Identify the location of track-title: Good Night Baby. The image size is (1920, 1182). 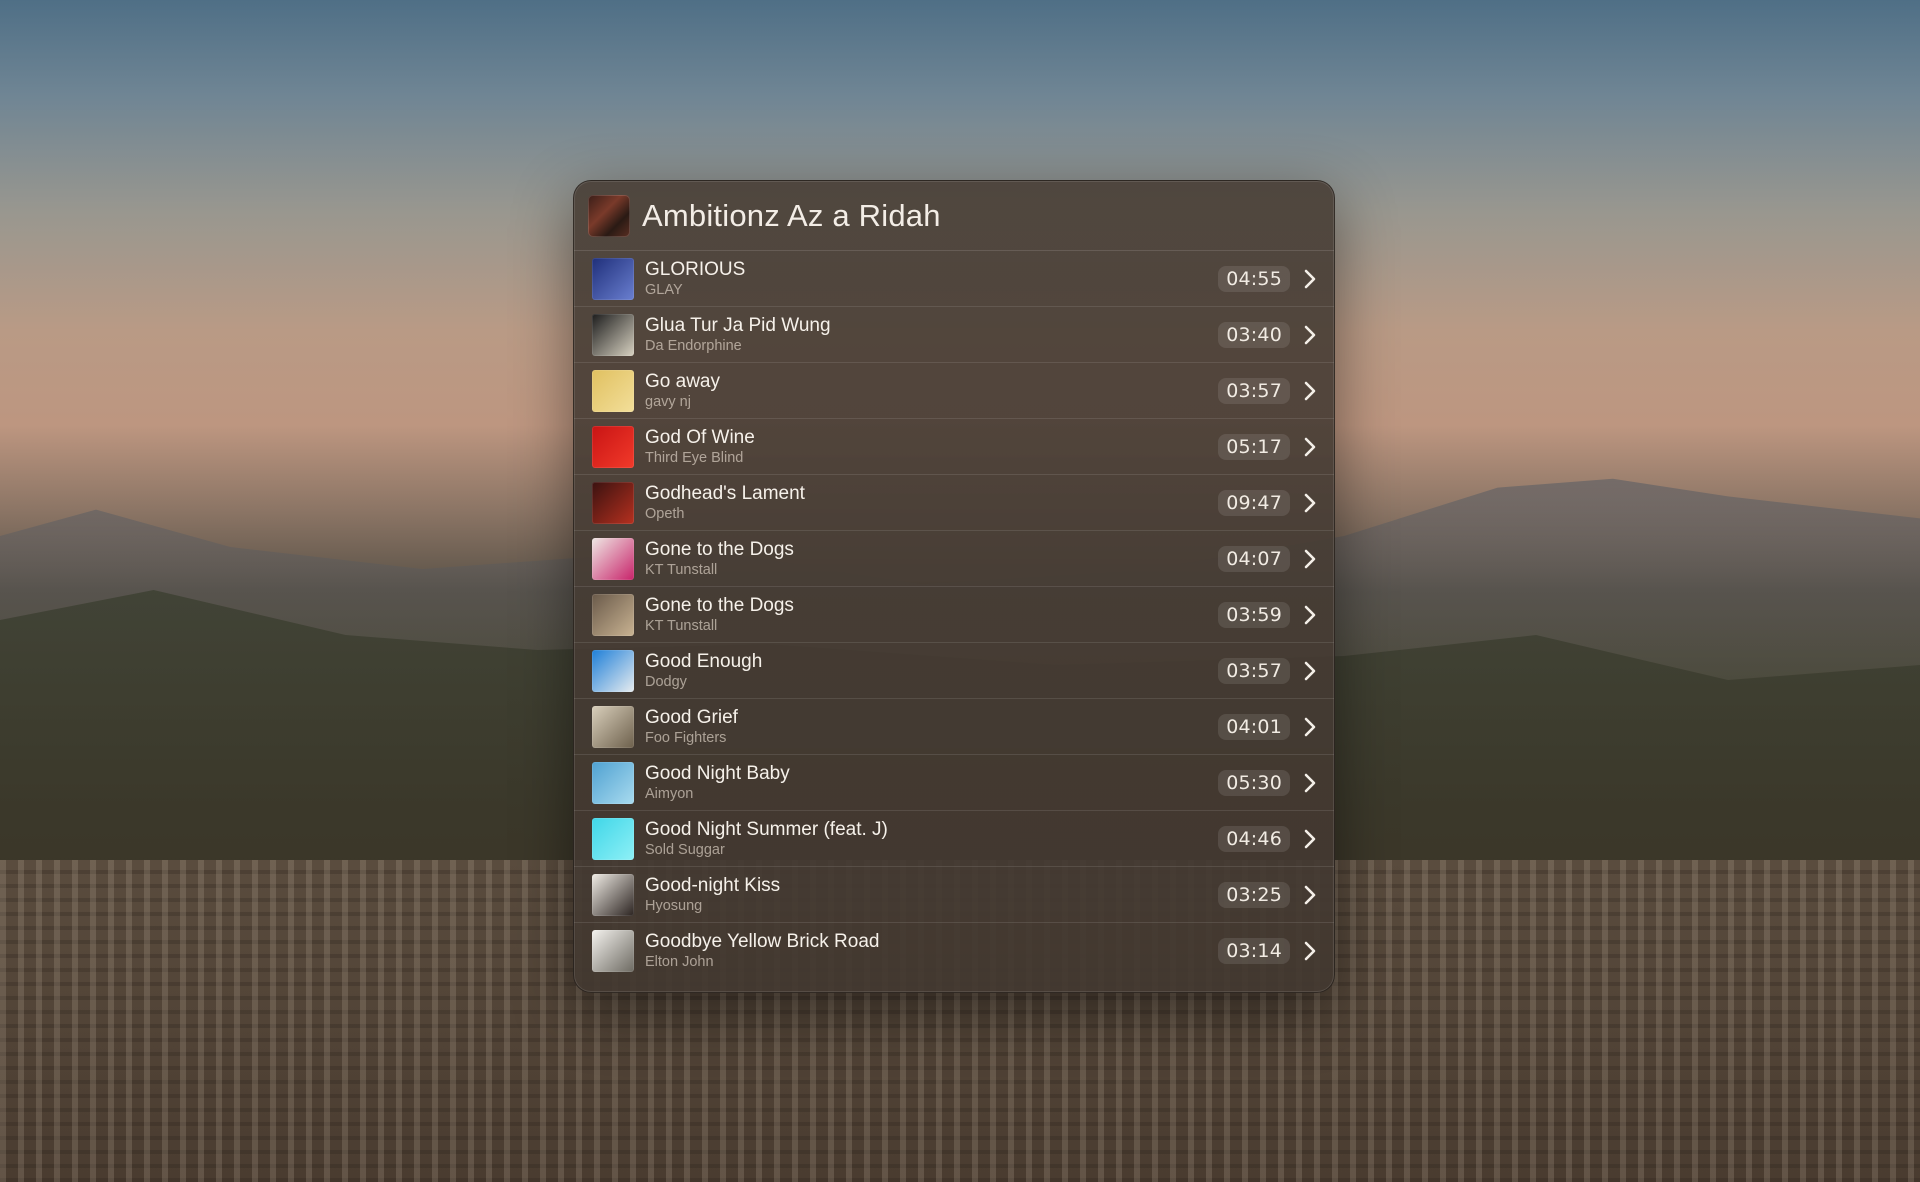
(717, 773).